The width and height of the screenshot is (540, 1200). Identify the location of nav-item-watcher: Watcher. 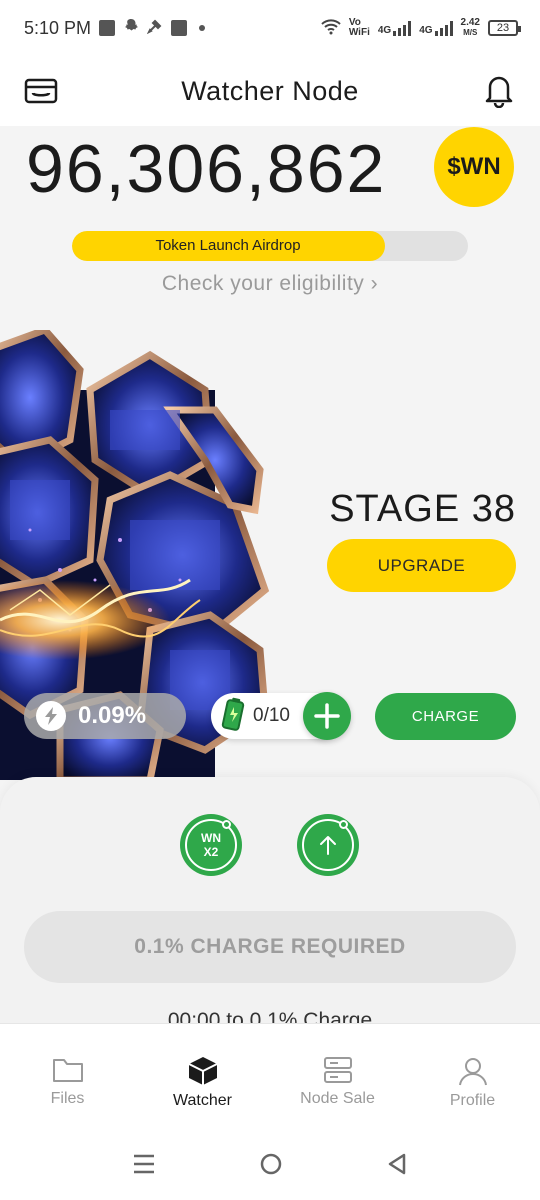
(202, 1078).